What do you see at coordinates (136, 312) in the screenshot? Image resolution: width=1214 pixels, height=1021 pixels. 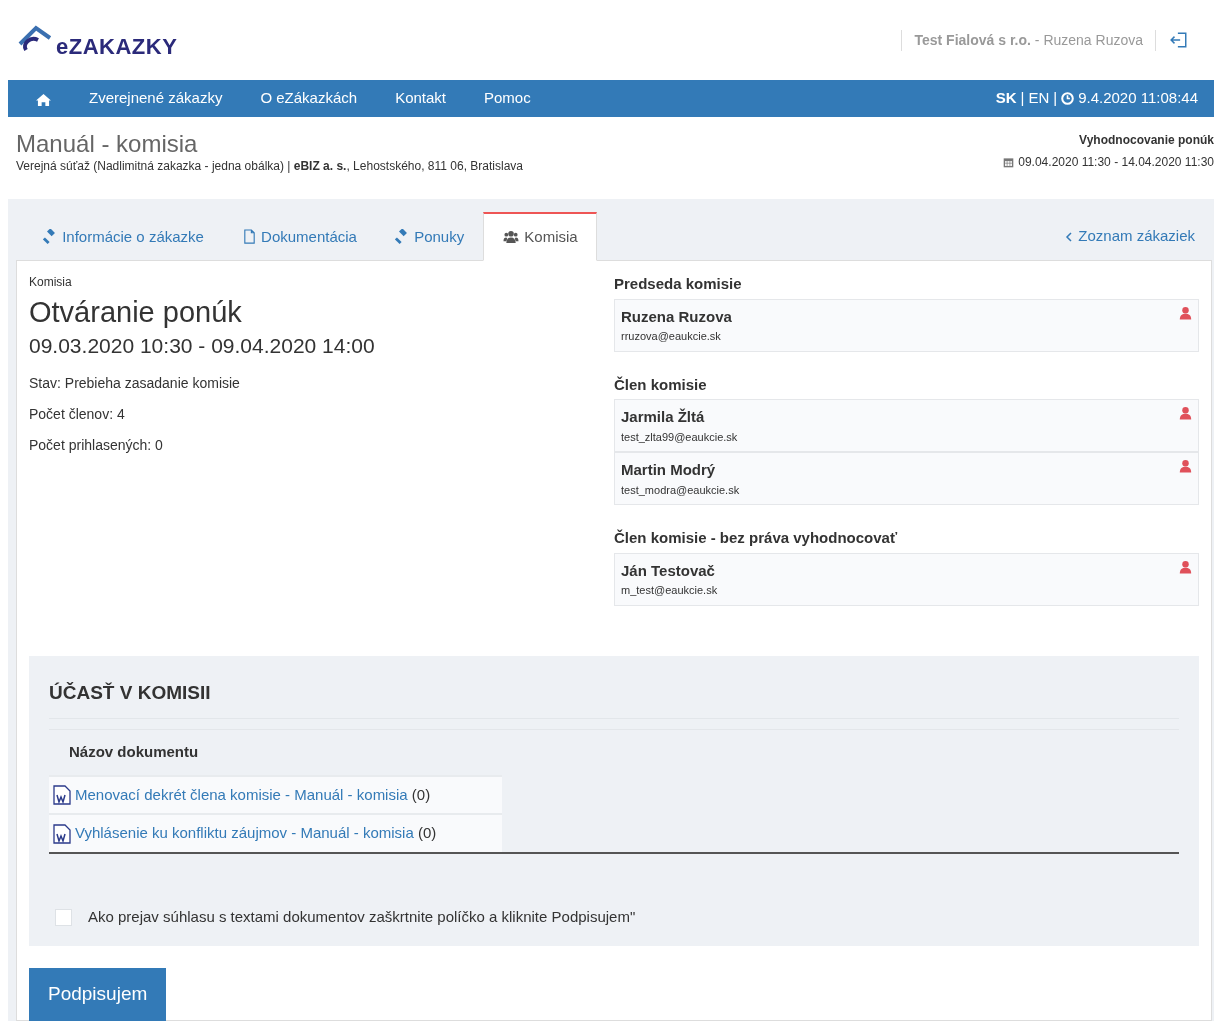 I see `session-title: Otváranie ponúk` at bounding box center [136, 312].